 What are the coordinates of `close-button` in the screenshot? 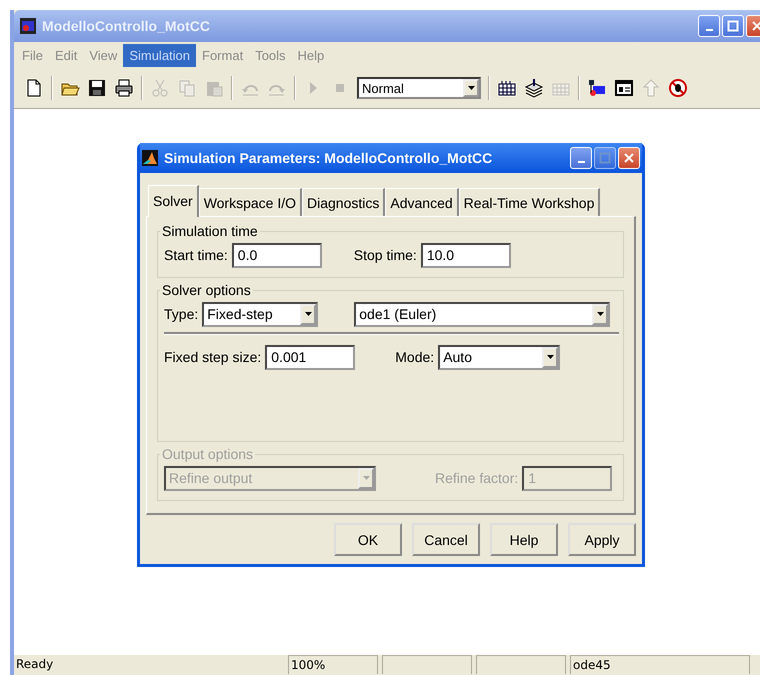 It's located at (629, 158).